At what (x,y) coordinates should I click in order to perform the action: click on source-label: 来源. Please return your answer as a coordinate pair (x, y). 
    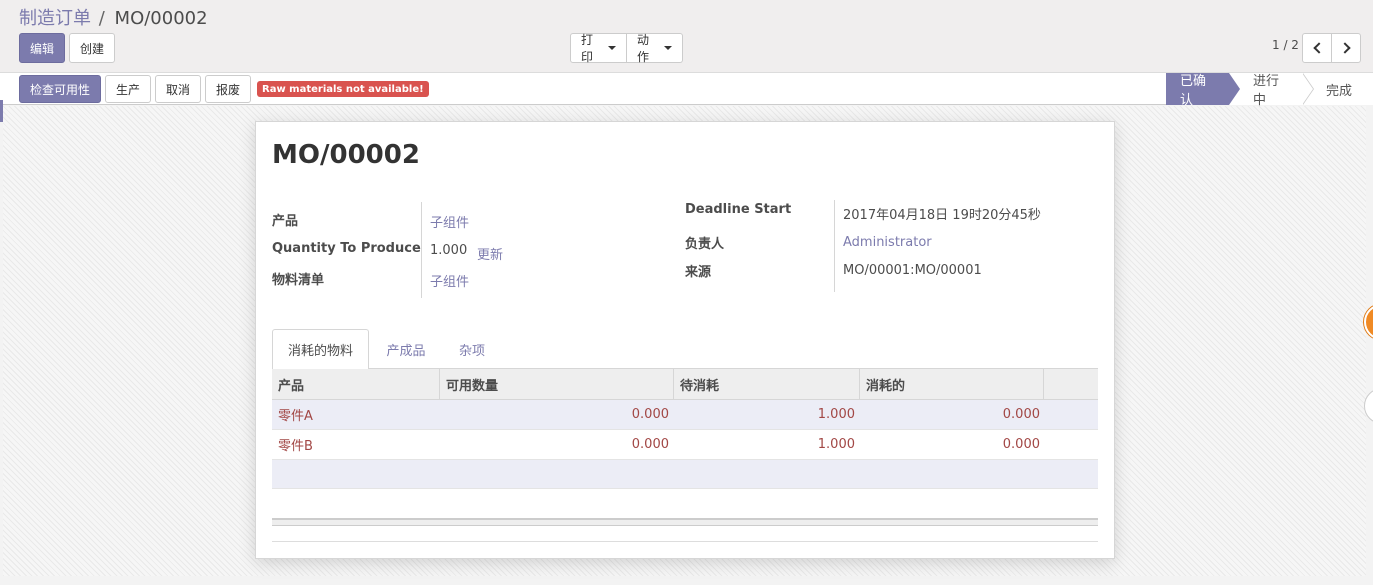
    Looking at the image, I should click on (698, 272).